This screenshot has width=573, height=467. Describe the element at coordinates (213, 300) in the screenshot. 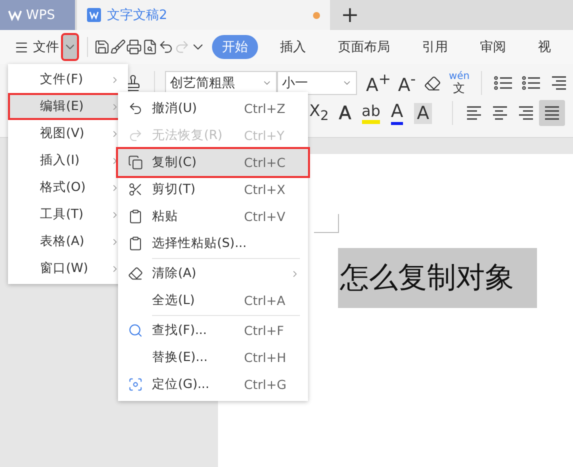

I see `menu-item: 全选(L) Ctrl+A` at that location.